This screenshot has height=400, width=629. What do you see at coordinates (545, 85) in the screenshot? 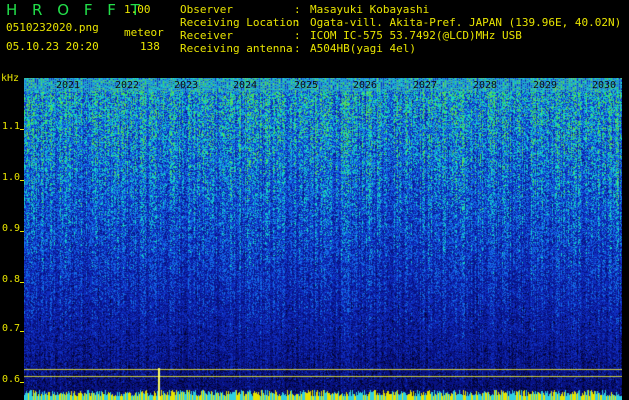
I see `time-label: 2029` at bounding box center [545, 85].